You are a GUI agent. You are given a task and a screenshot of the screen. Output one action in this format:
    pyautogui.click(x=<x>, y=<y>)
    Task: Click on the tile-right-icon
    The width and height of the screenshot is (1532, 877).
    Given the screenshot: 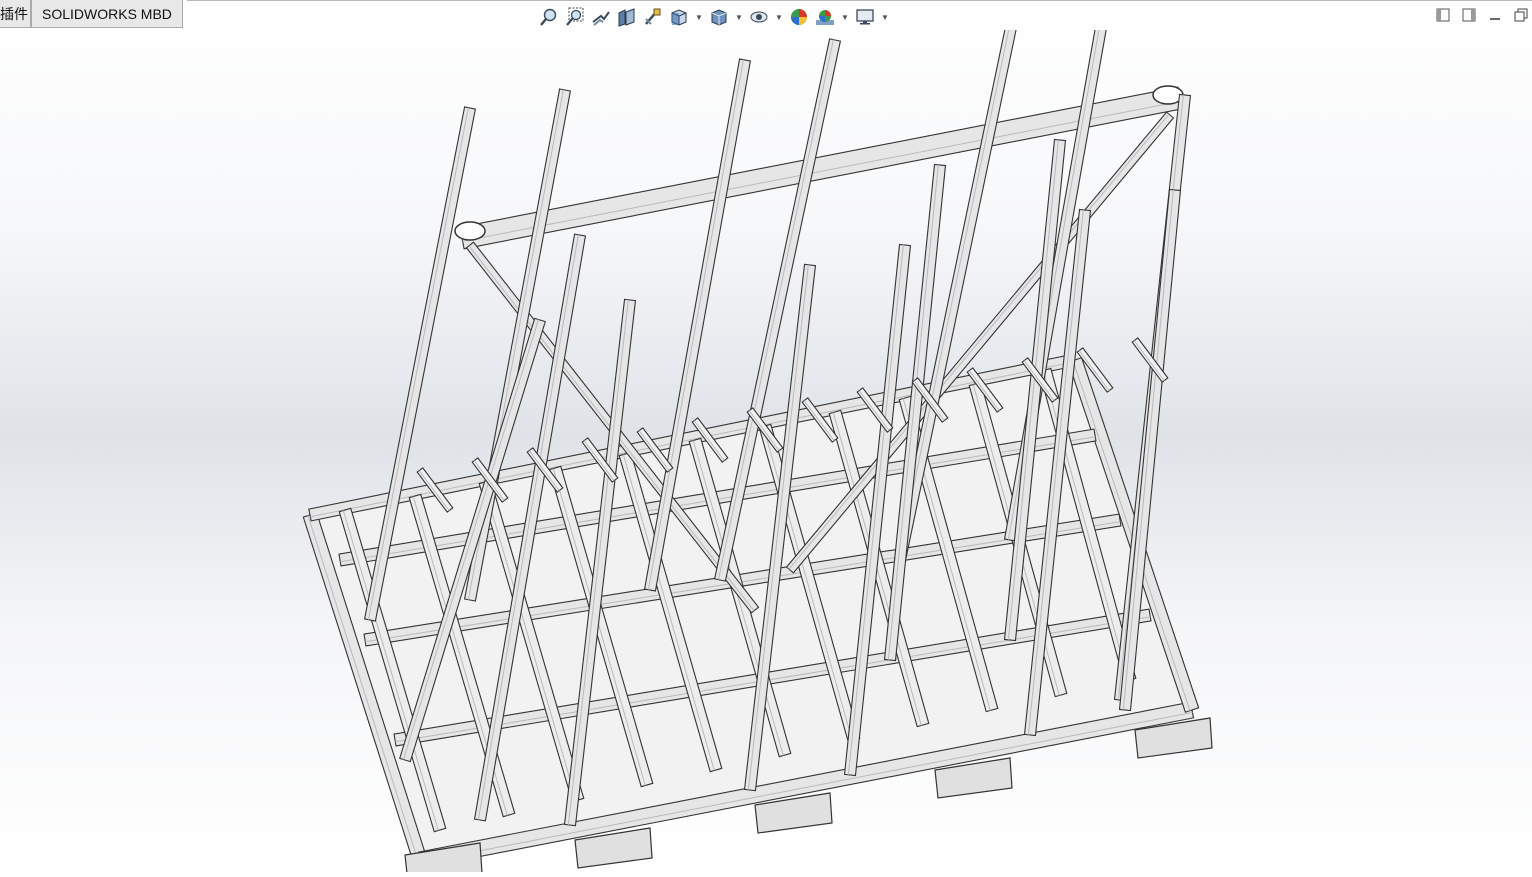 What is the action you would take?
    pyautogui.click(x=1469, y=15)
    